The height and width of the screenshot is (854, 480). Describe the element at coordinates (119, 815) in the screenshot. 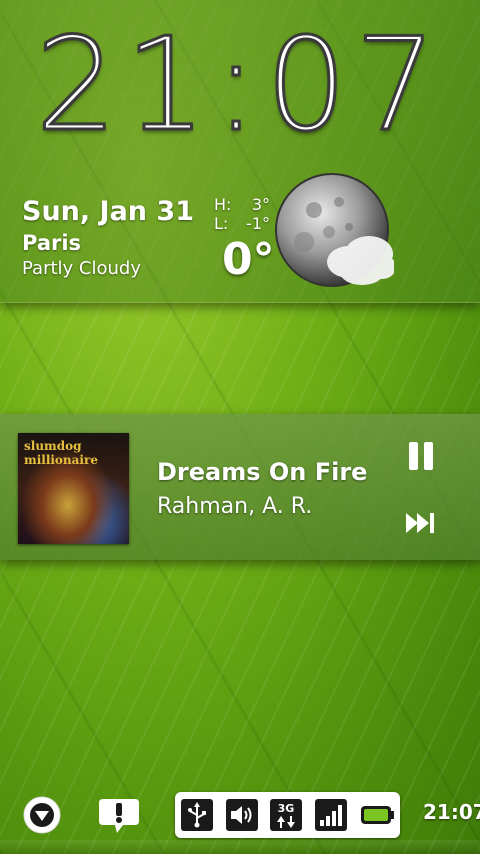

I see `alert-bubble-button` at that location.